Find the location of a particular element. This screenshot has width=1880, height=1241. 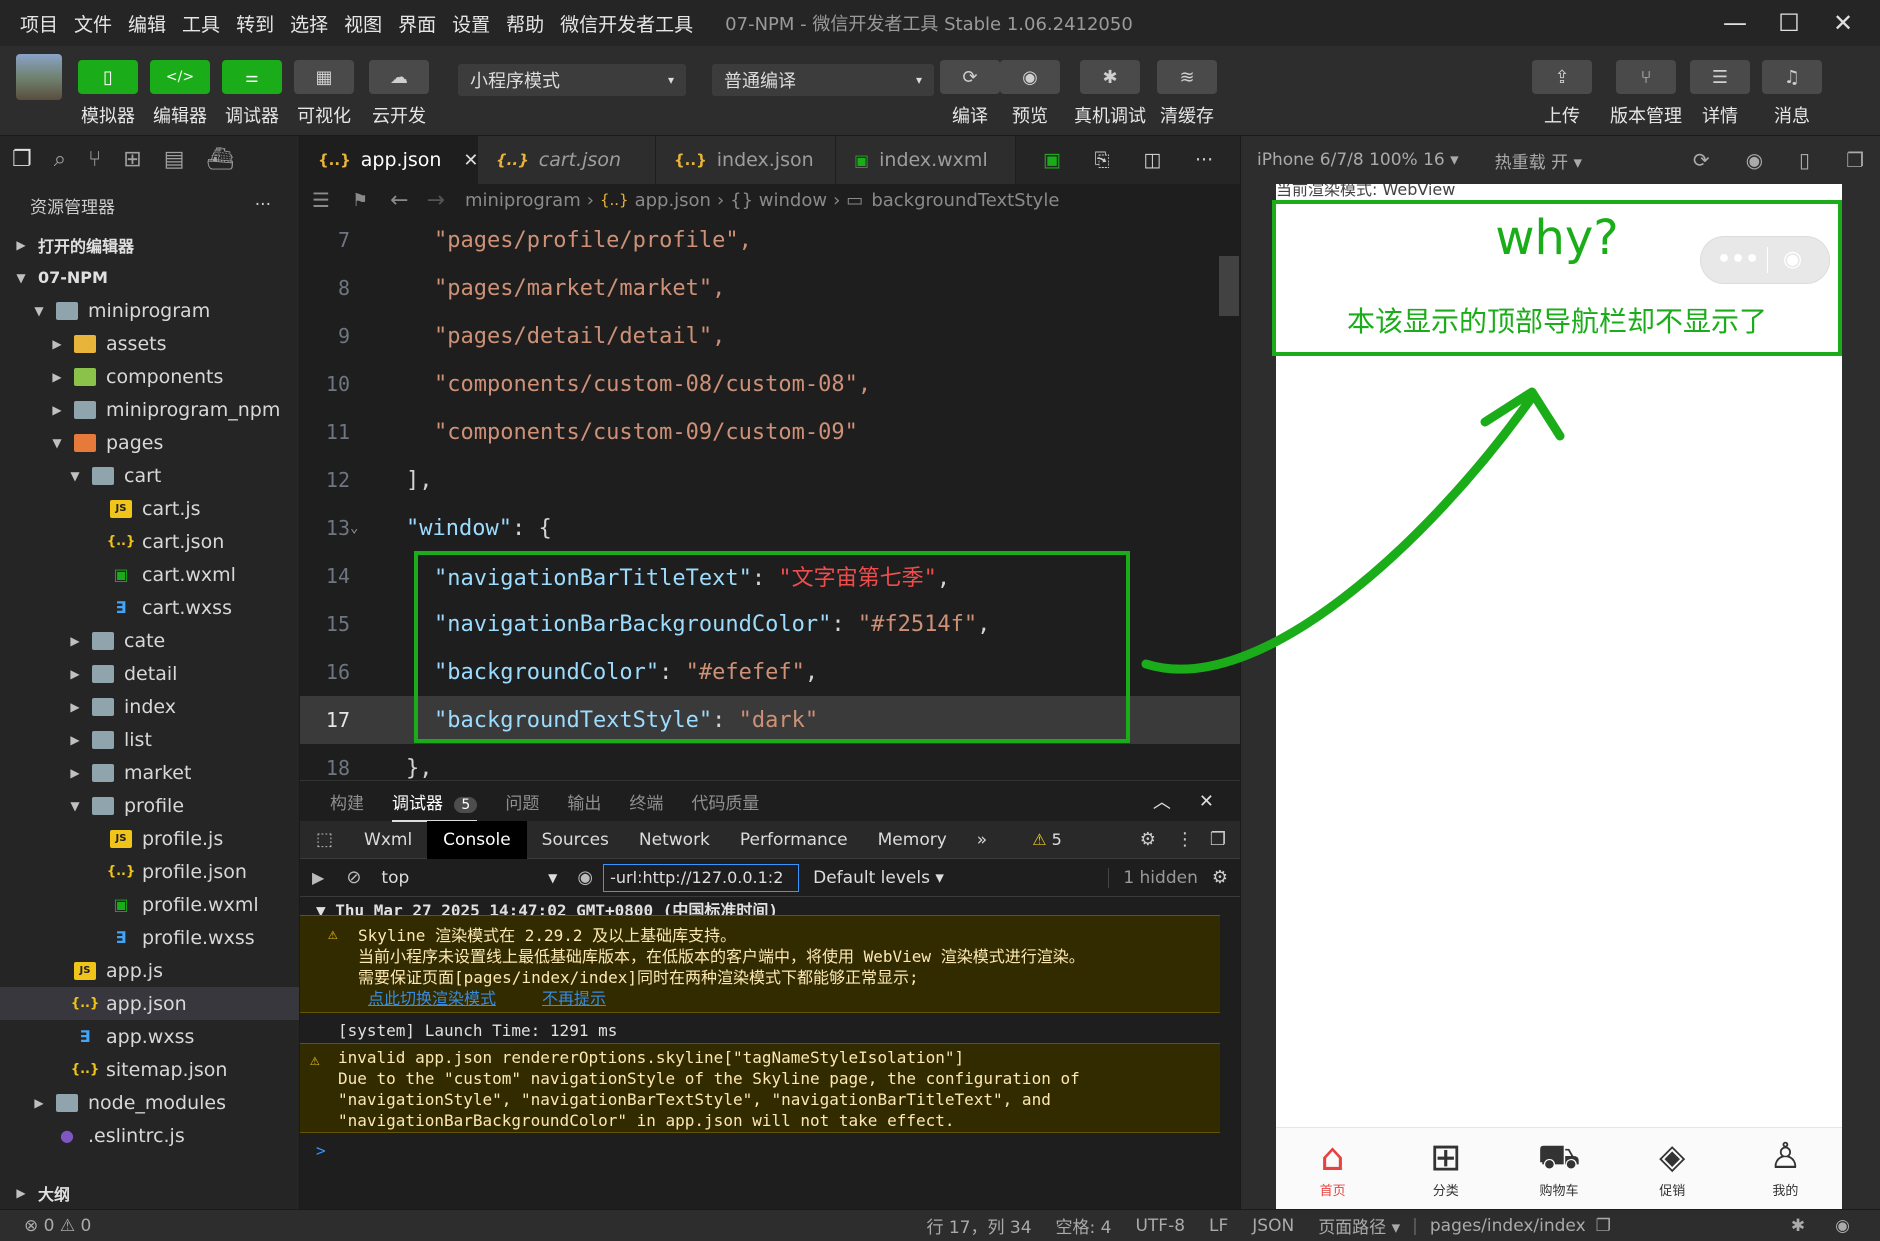

files-icon: ❐ is located at coordinates (22, 159).